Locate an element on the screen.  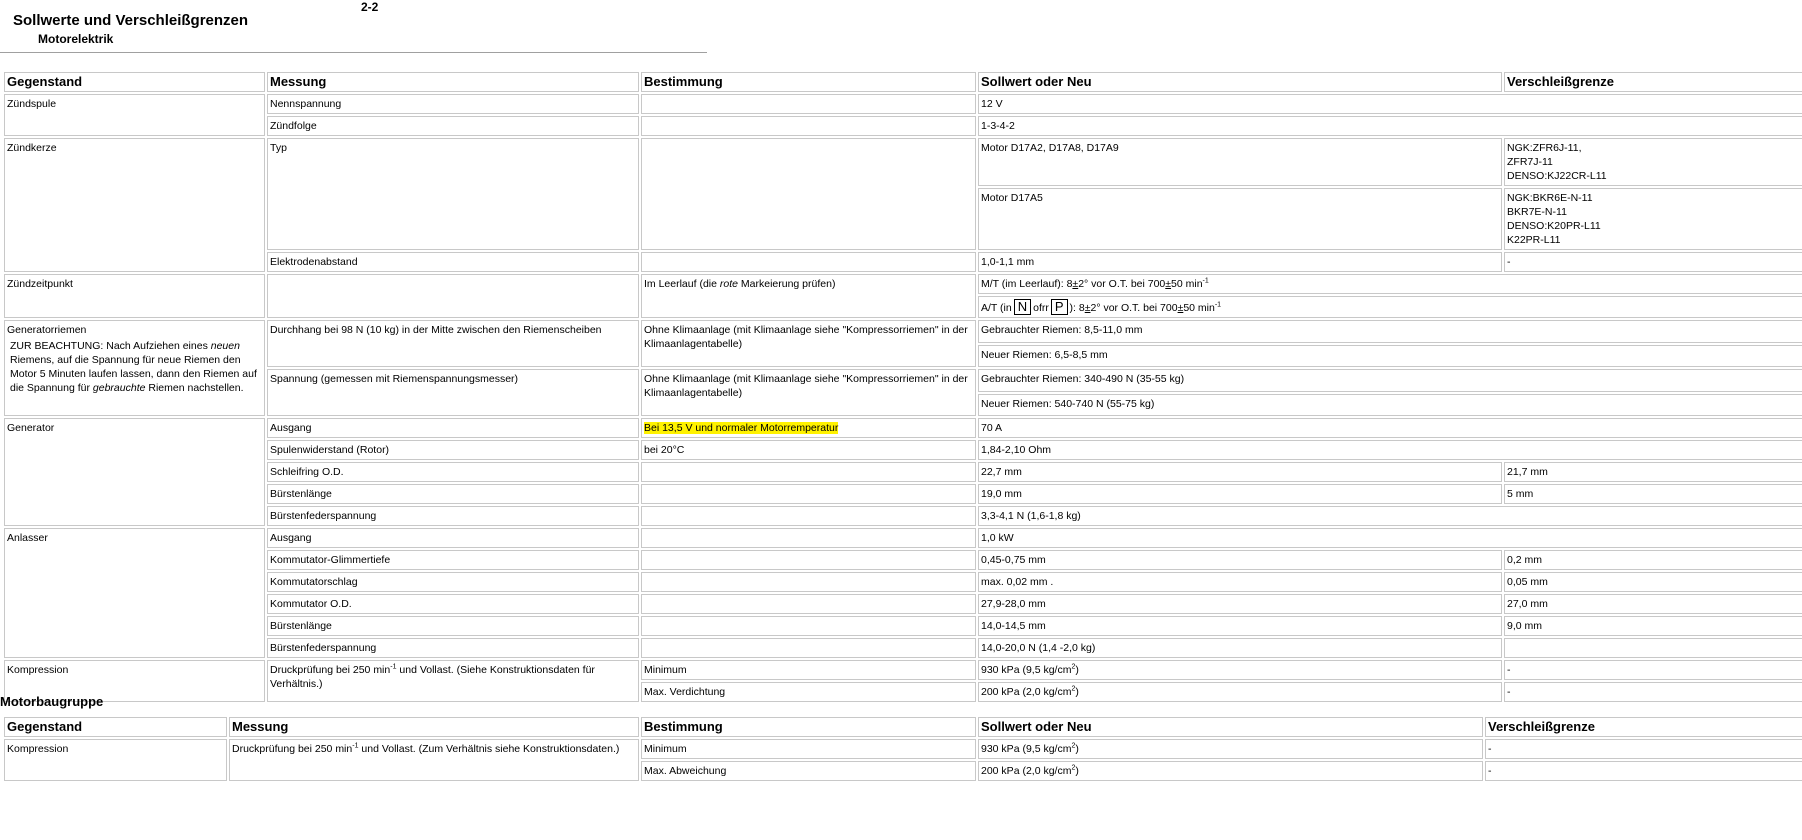
table-row: Zündspule Nennspannung 12 V is located at coordinates (903, 115).